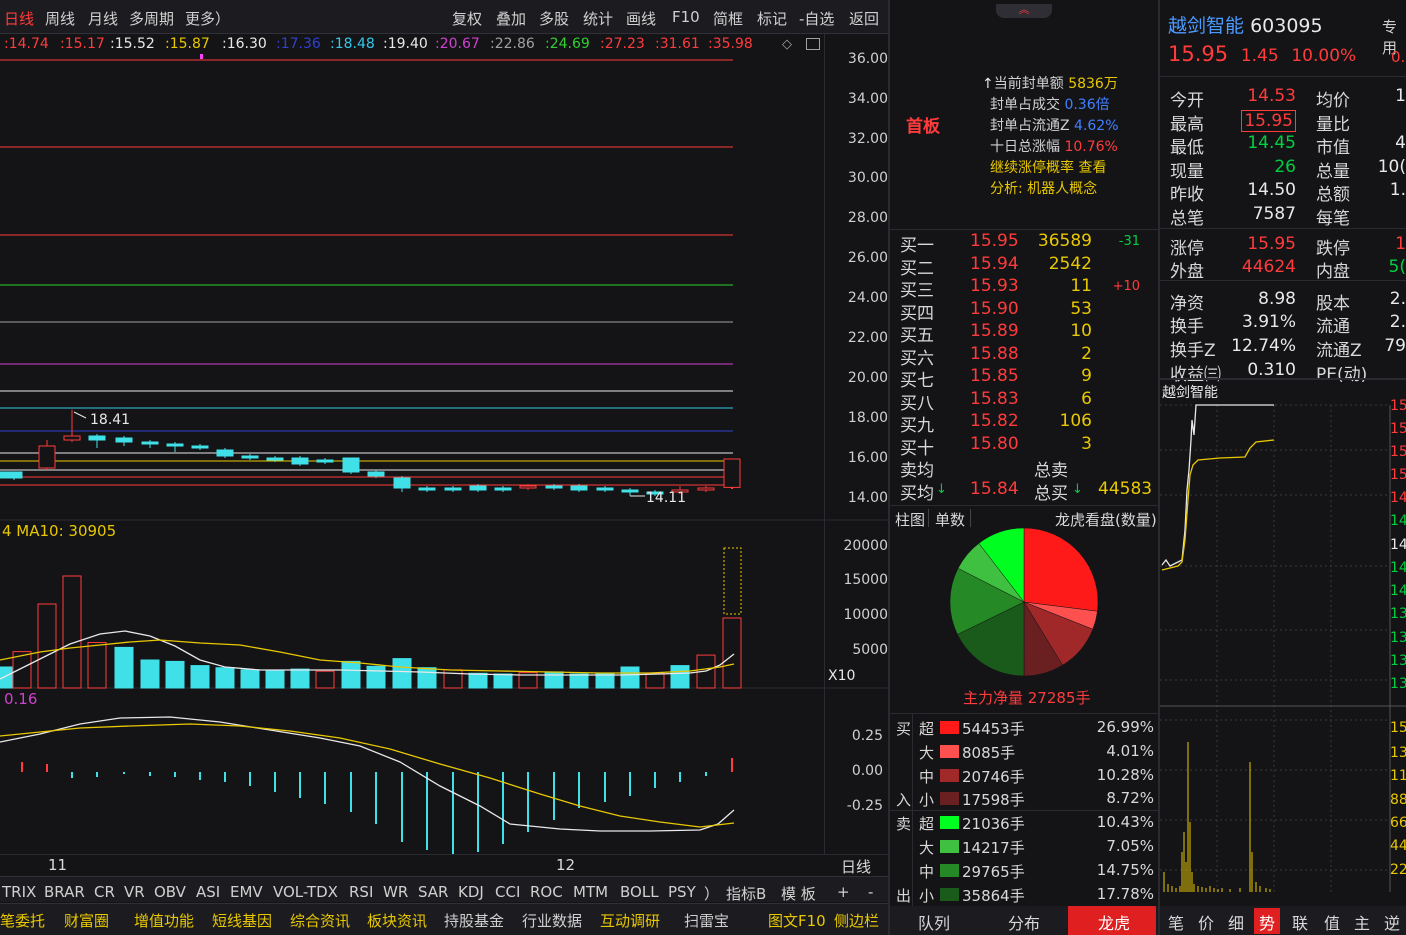 The height and width of the screenshot is (935, 1406). What do you see at coordinates (1332, 922) in the screenshot?
I see `tab-value: 值` at bounding box center [1332, 922].